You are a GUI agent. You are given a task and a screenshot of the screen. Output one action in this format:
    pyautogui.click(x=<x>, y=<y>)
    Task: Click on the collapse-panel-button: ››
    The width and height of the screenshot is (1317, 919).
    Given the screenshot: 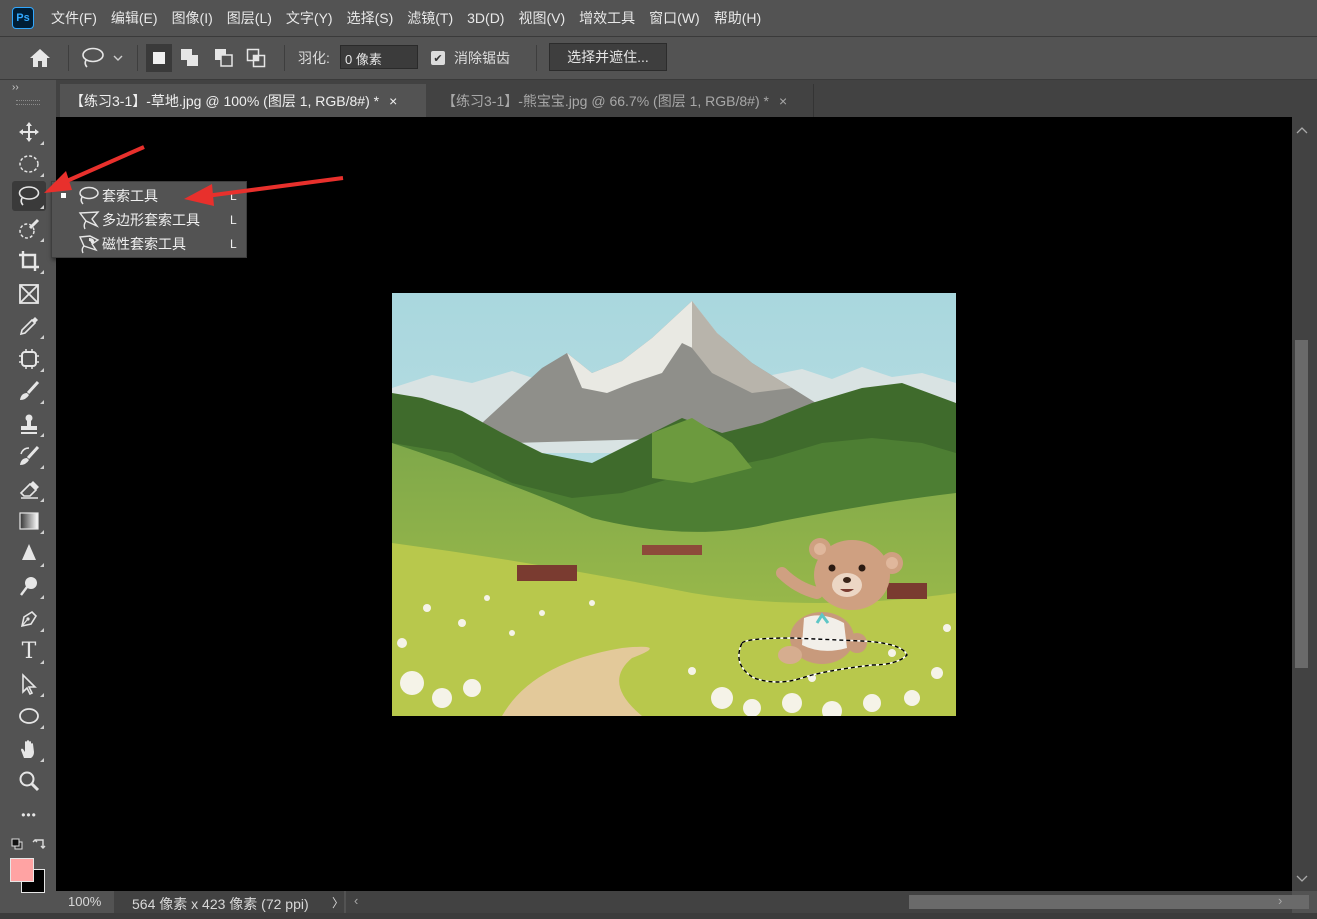 What is the action you would take?
    pyautogui.click(x=15, y=87)
    